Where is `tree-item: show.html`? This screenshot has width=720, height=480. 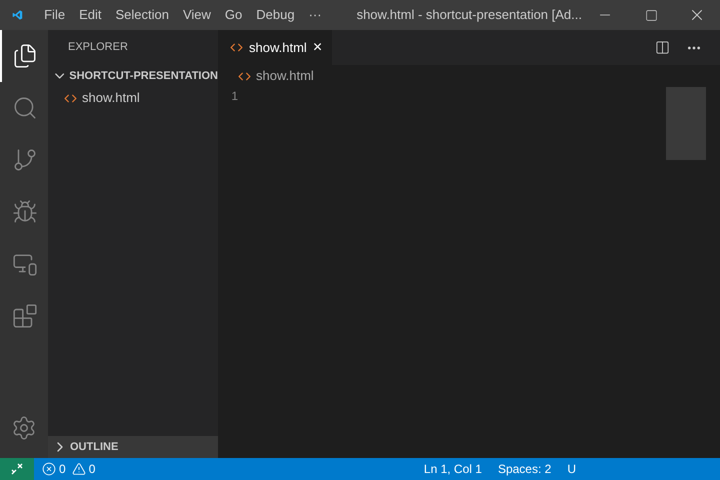
tree-item: show.html is located at coordinates (133, 98).